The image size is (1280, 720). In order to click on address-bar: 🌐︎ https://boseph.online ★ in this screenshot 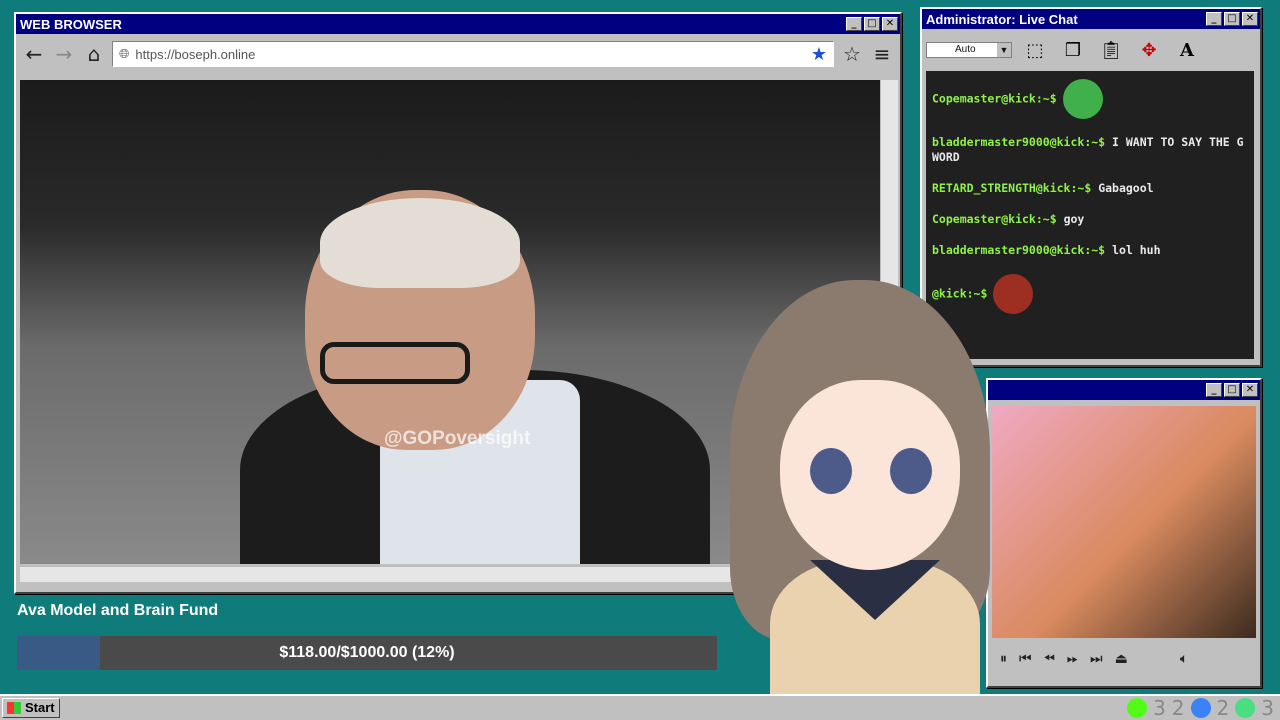, I will do `click(473, 54)`.